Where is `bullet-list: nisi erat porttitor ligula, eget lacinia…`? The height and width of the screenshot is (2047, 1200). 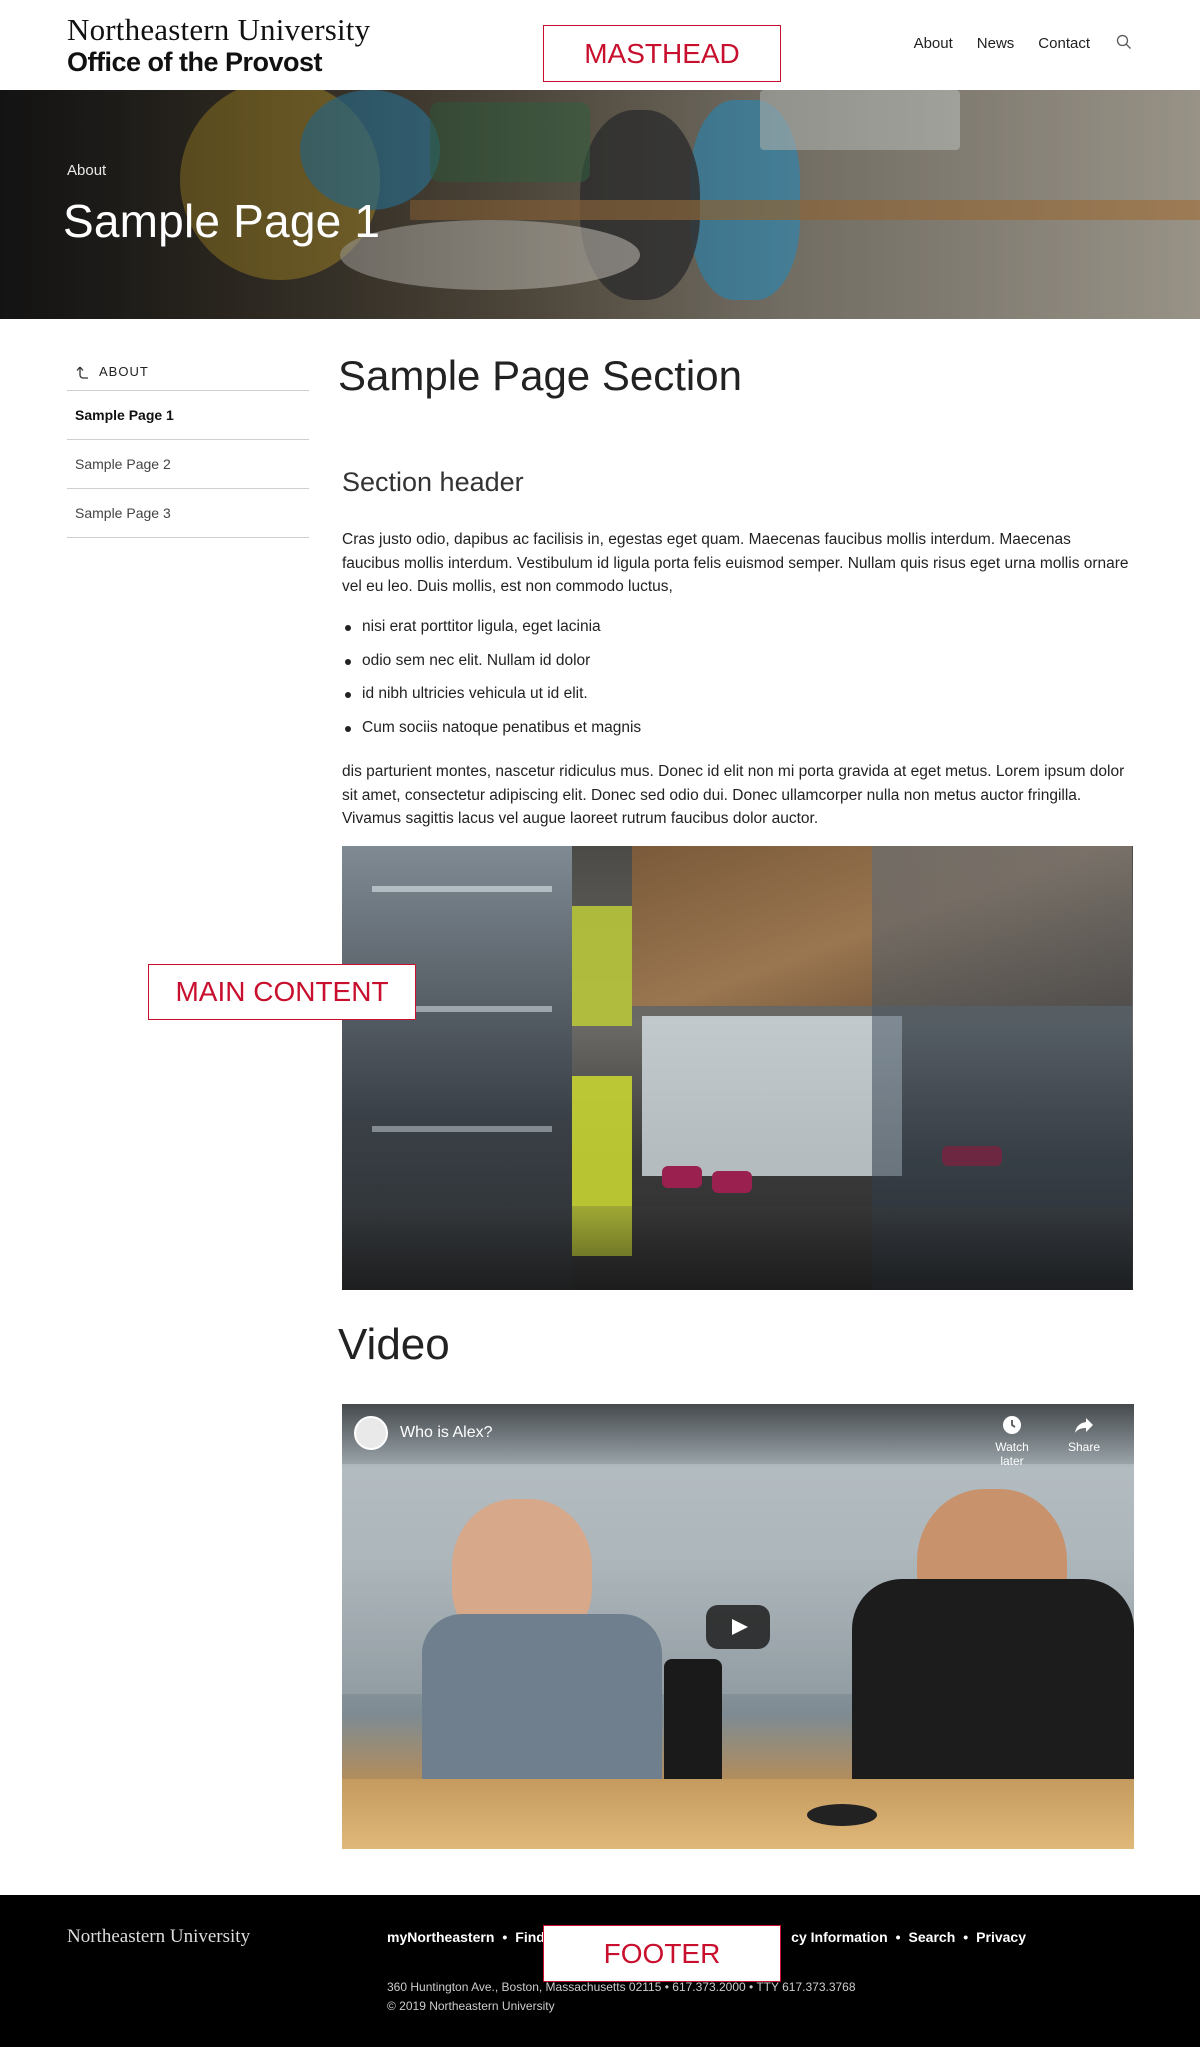 bullet-list: nisi erat porttitor ligula, eget lacinia… is located at coordinates (732, 682).